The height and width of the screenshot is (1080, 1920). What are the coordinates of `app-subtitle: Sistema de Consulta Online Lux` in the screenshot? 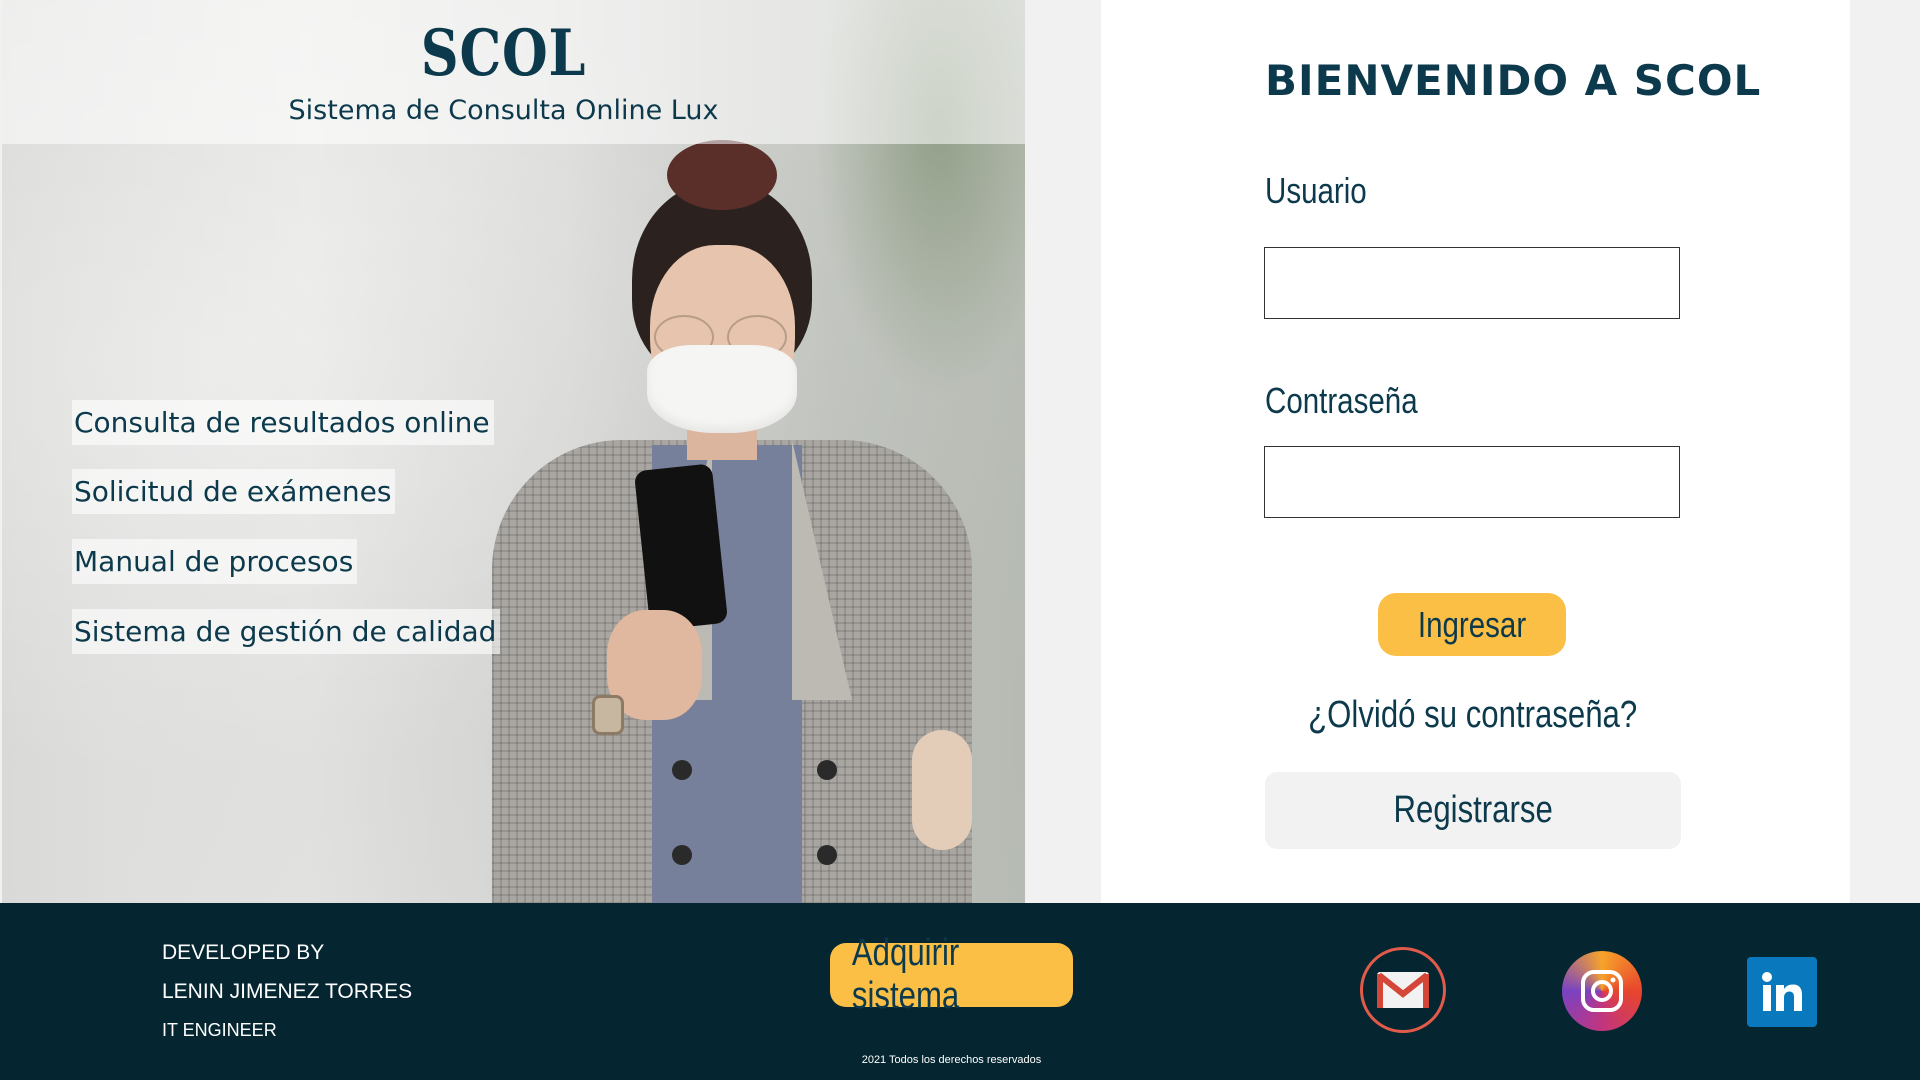 It's located at (503, 110).